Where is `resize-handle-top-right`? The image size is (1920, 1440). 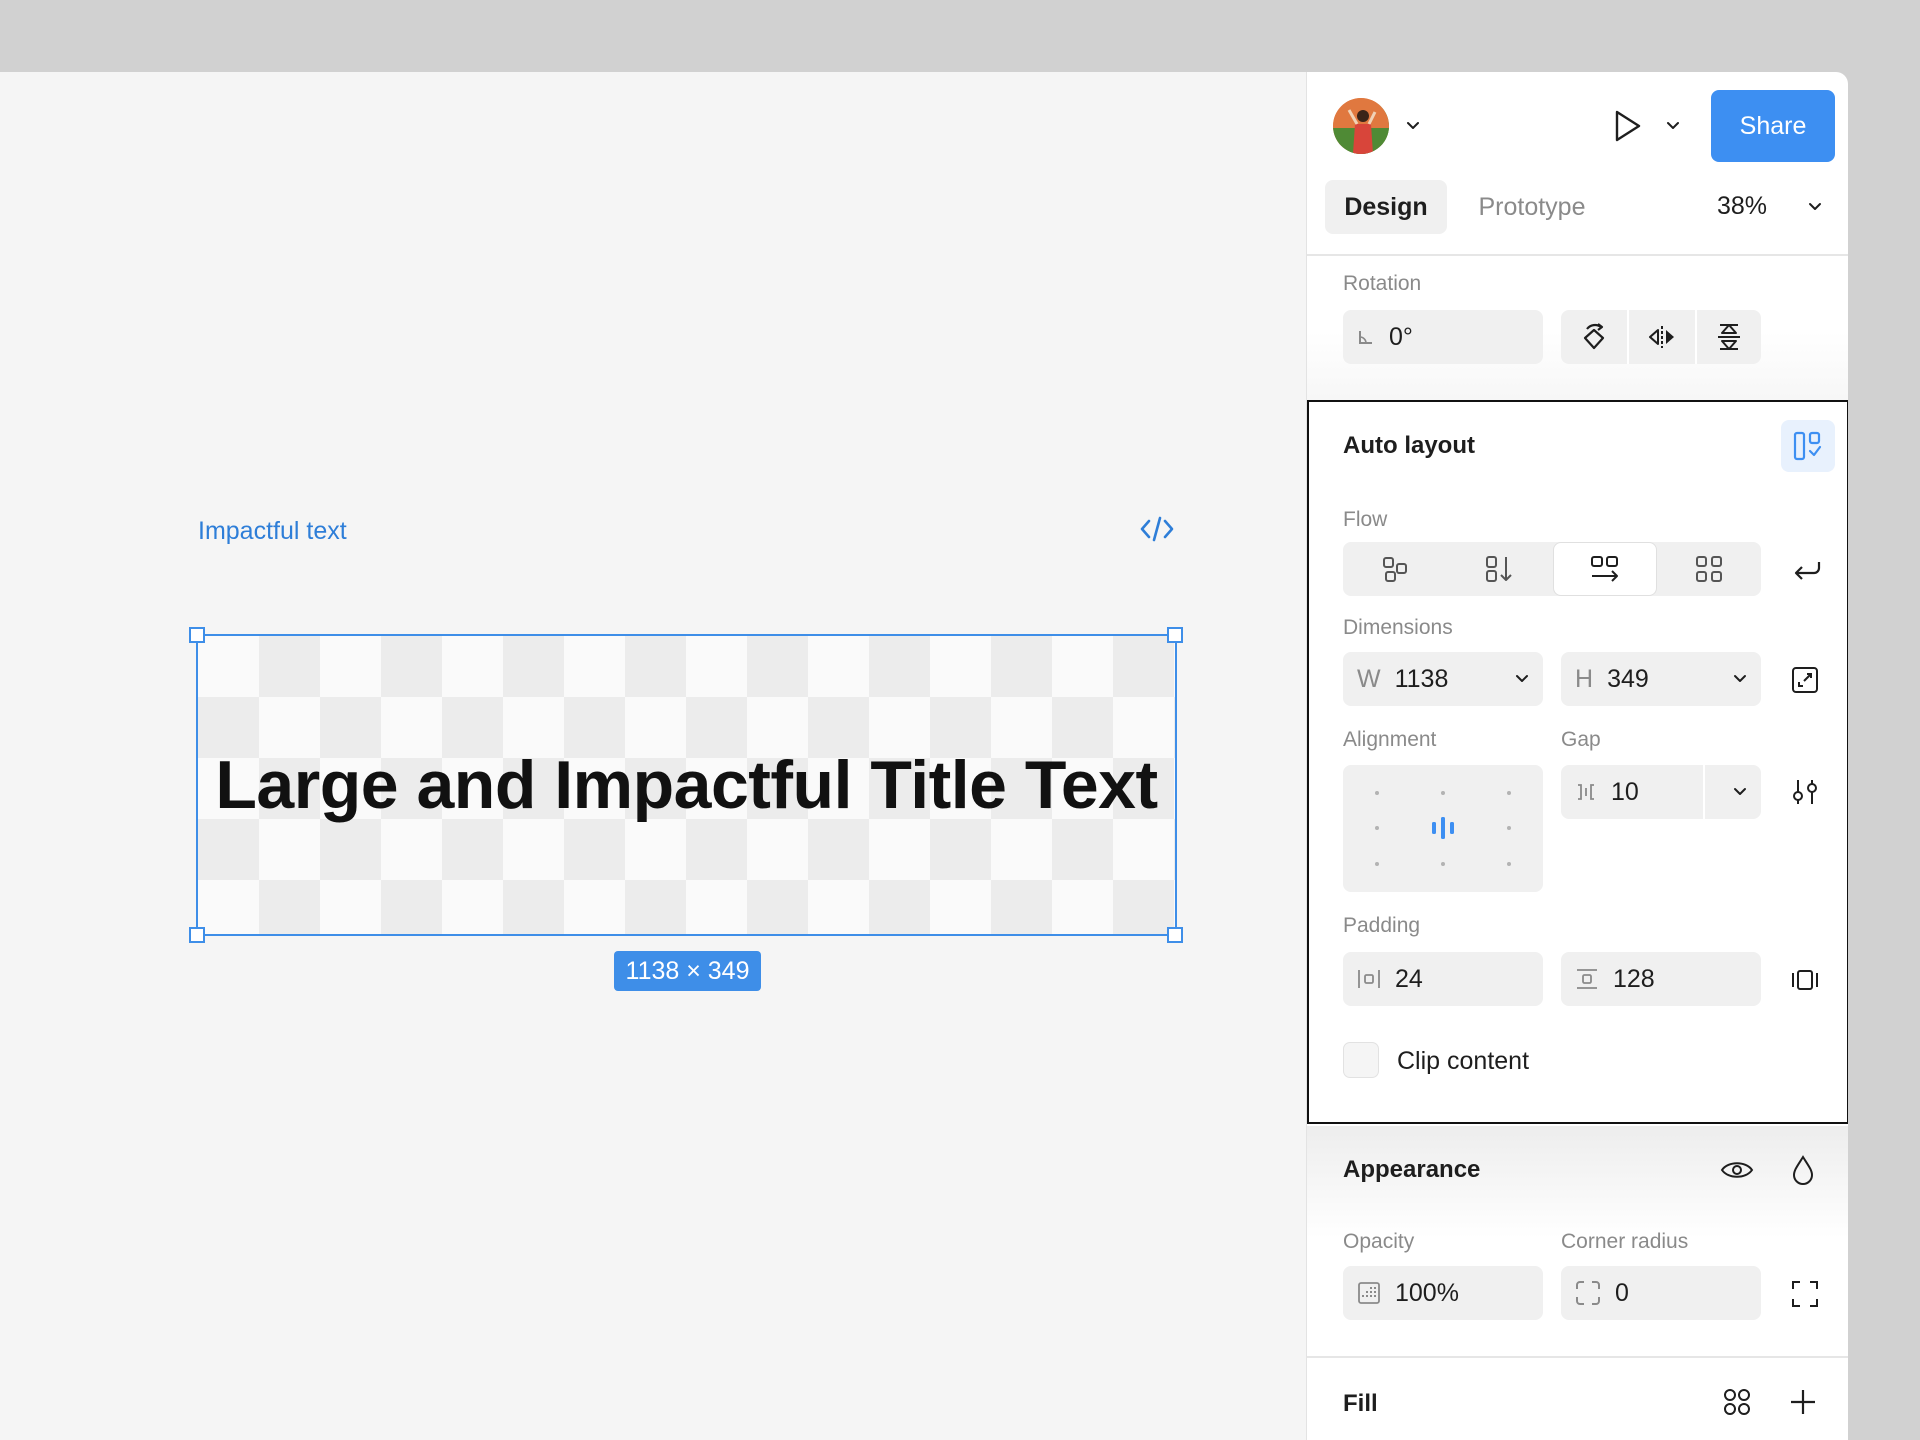 resize-handle-top-right is located at coordinates (1175, 635).